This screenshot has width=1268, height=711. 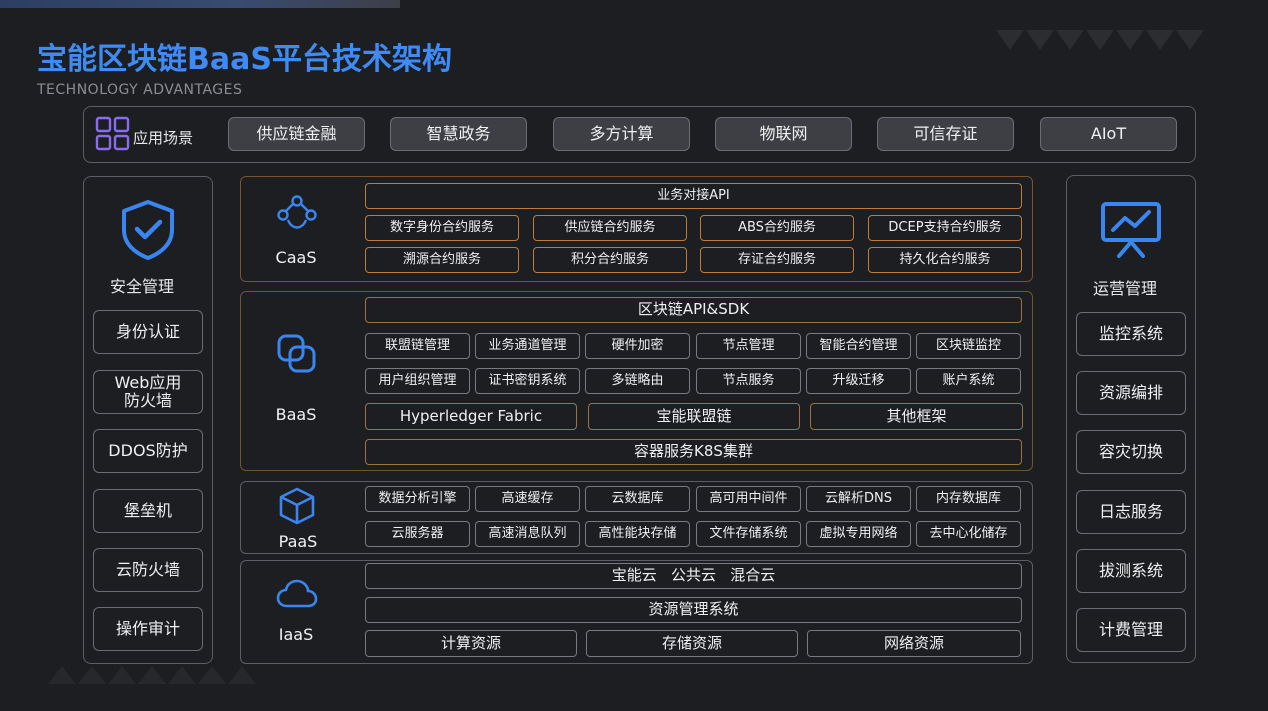 What do you see at coordinates (527, 499) in the screenshot?
I see `paas-cache: 高速缓存` at bounding box center [527, 499].